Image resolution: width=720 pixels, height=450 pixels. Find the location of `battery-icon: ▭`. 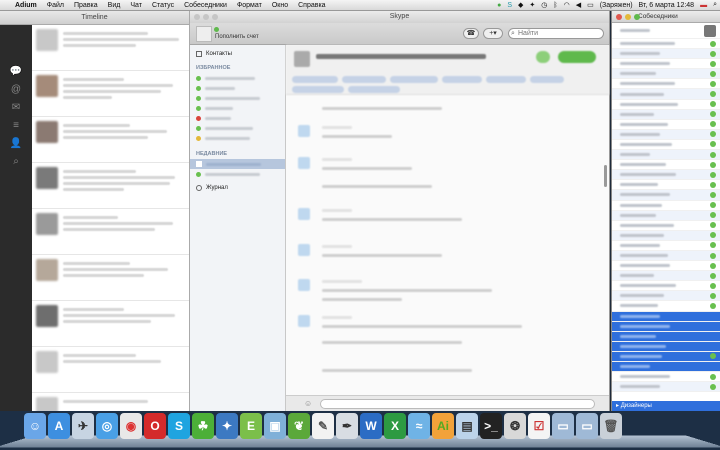

battery-icon: ▭ is located at coordinates (590, 5).